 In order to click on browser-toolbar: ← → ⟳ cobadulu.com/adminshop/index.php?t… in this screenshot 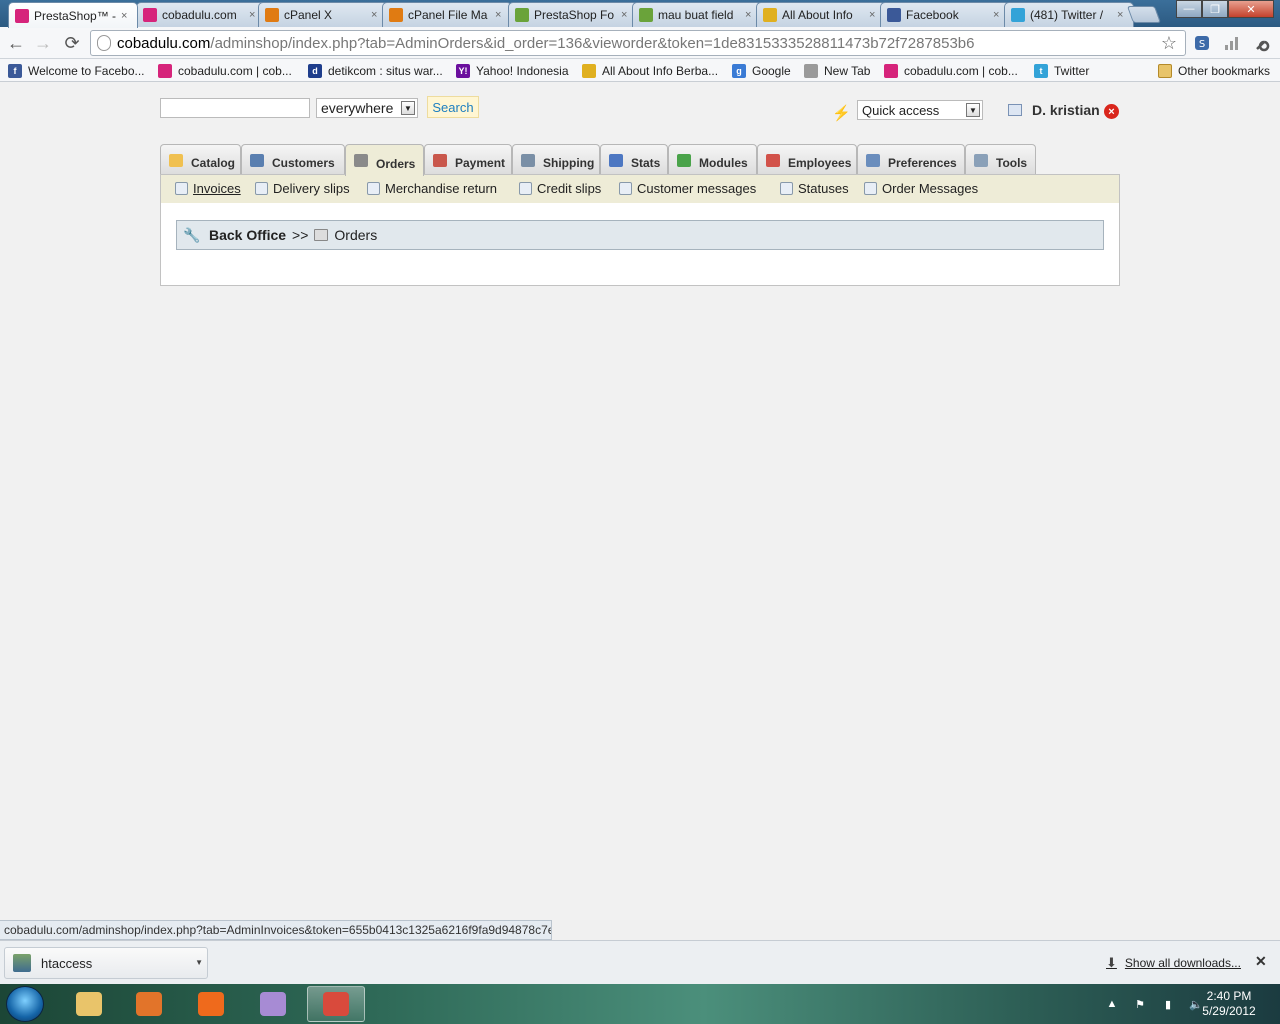, I will do `click(640, 43)`.